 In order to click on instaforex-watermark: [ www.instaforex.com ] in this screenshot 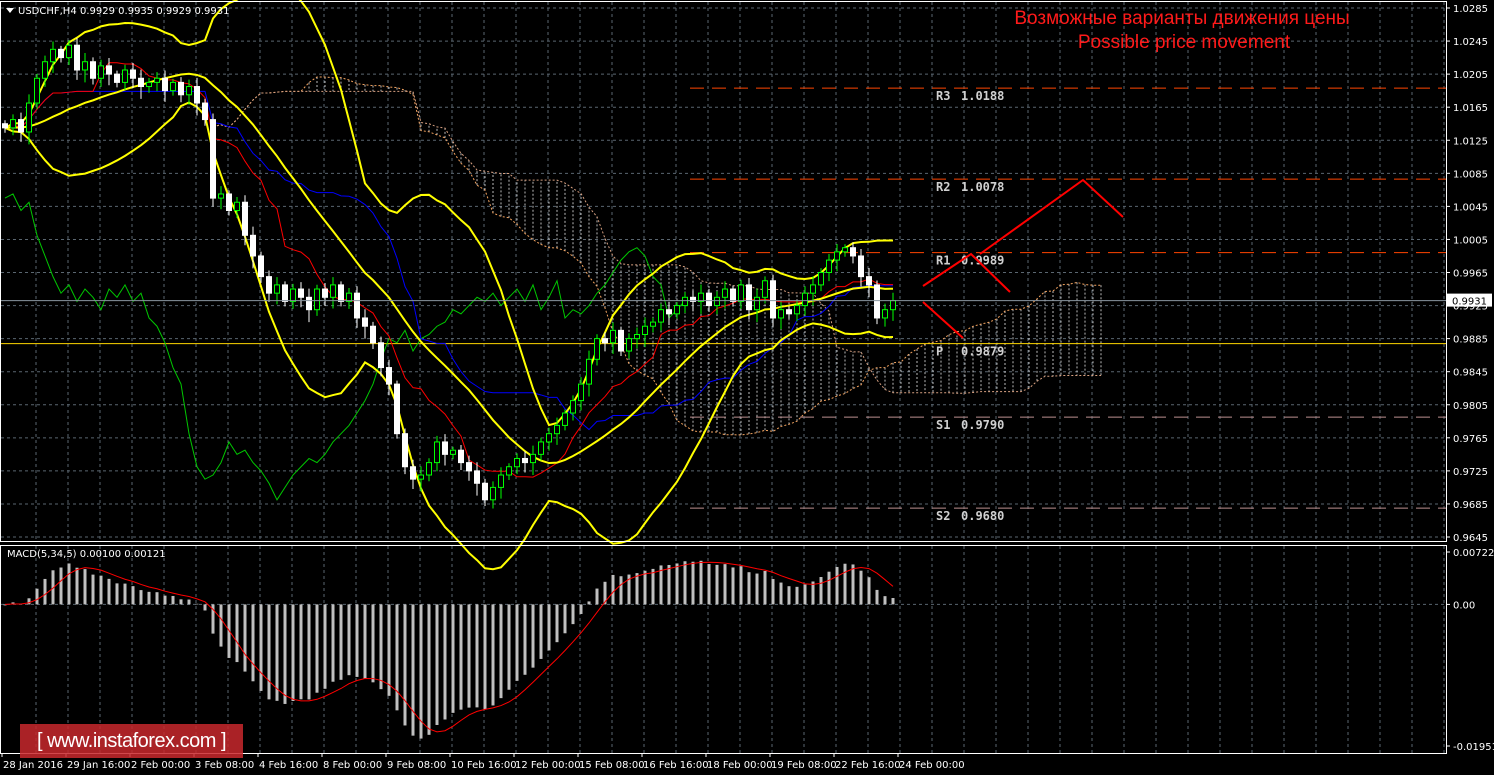, I will do `click(131, 741)`.